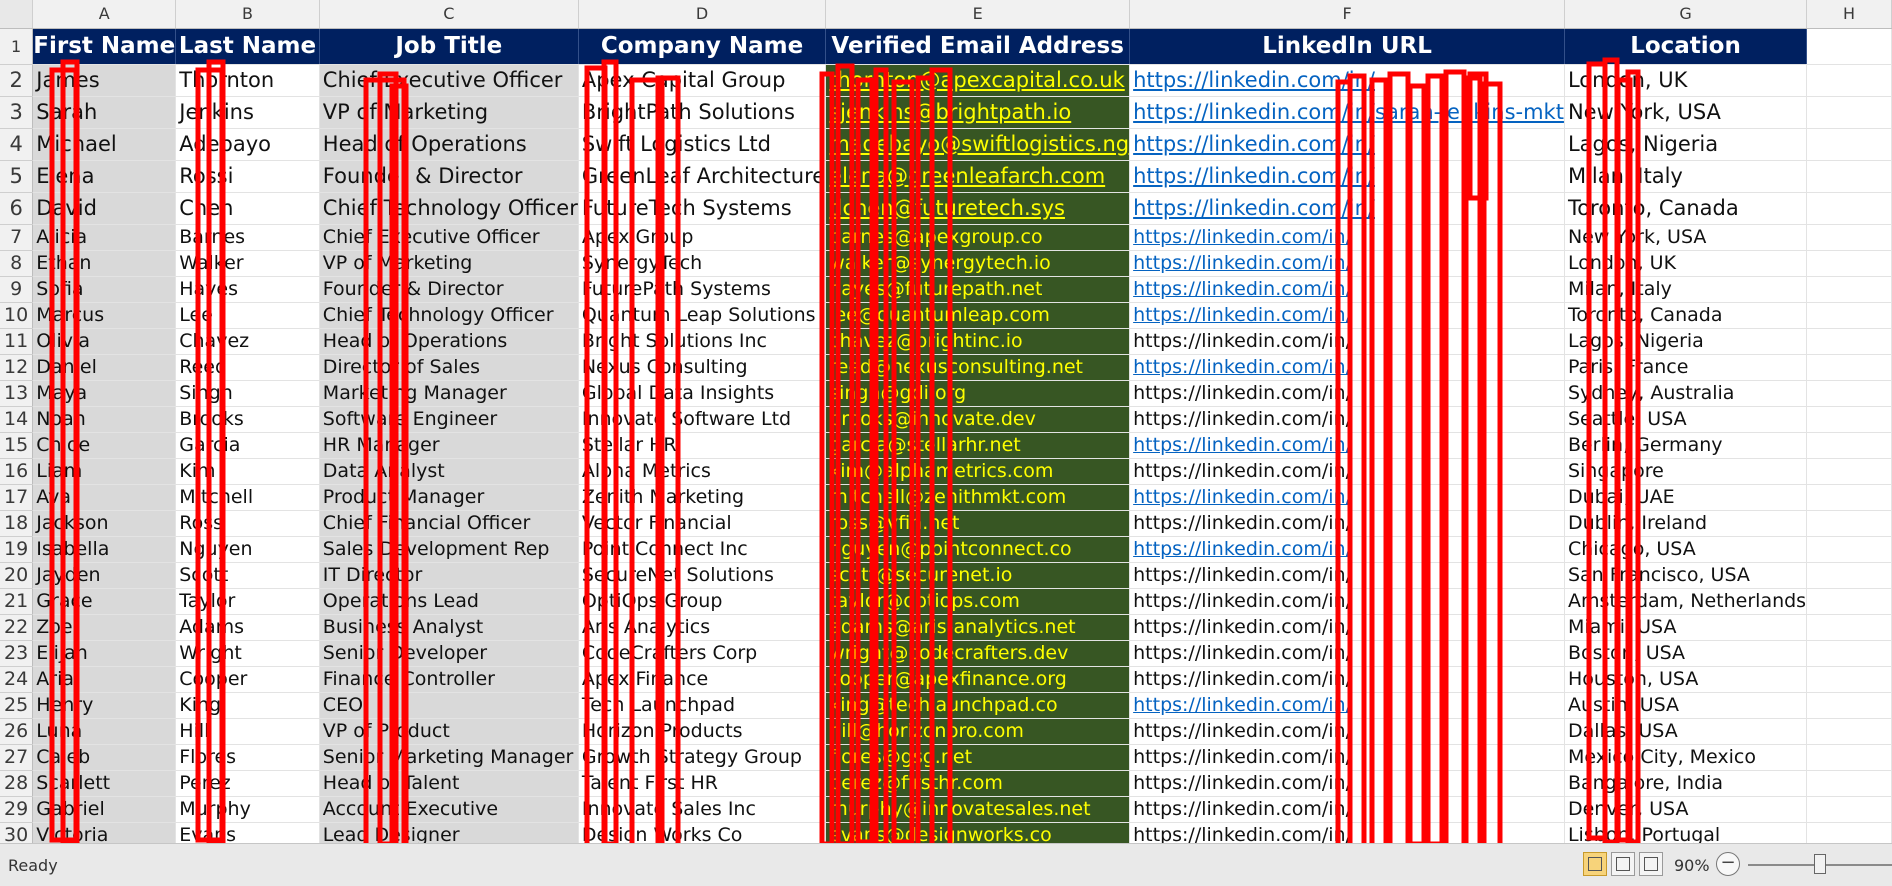 This screenshot has height=886, width=1892. Describe the element at coordinates (17, 176) in the screenshot. I see `row-header: 5` at that location.